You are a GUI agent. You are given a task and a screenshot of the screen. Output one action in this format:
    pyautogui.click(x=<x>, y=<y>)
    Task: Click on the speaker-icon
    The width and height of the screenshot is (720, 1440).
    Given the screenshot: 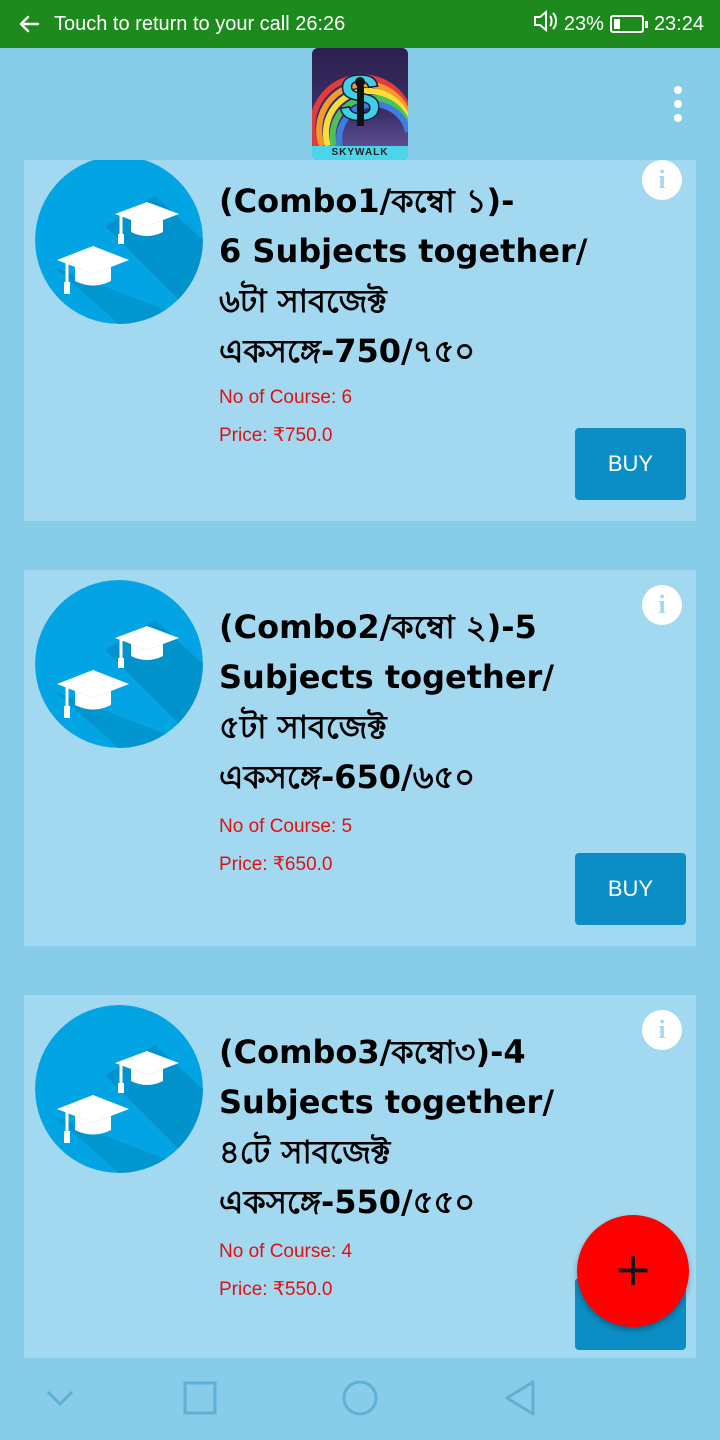 What is the action you would take?
    pyautogui.click(x=545, y=24)
    